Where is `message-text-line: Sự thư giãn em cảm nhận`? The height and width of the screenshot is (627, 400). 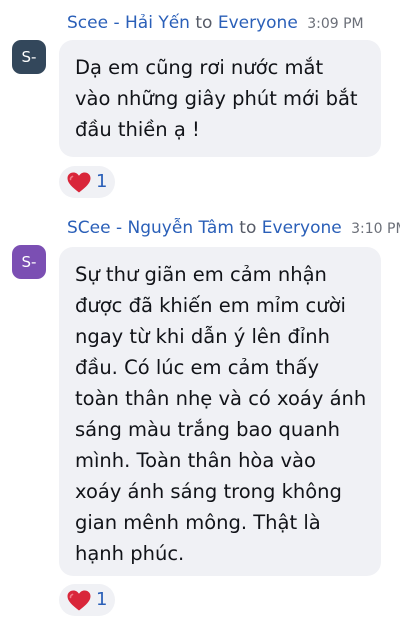
message-text-line: Sự thư giãn em cảm nhận is located at coordinates (201, 274).